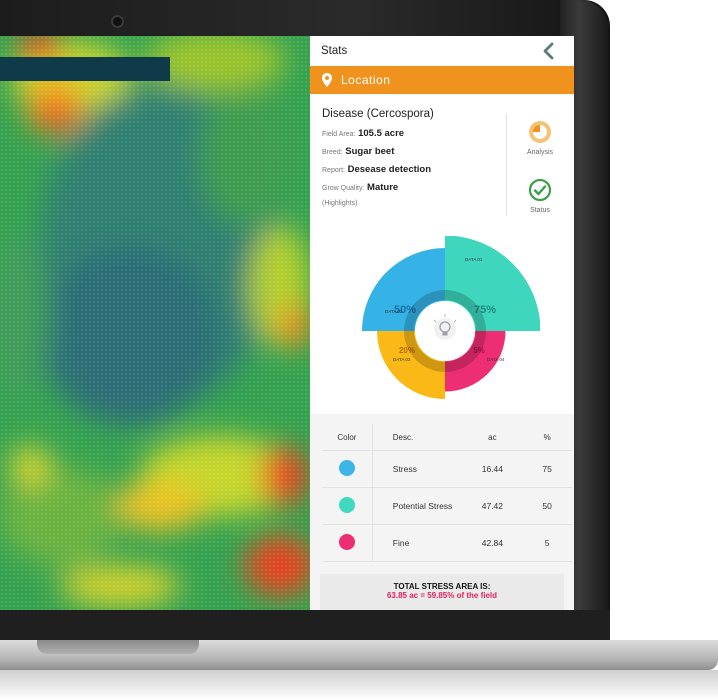 The image size is (718, 700). Describe the element at coordinates (492, 506) in the screenshot. I see `row-ac: 47.42` at that location.